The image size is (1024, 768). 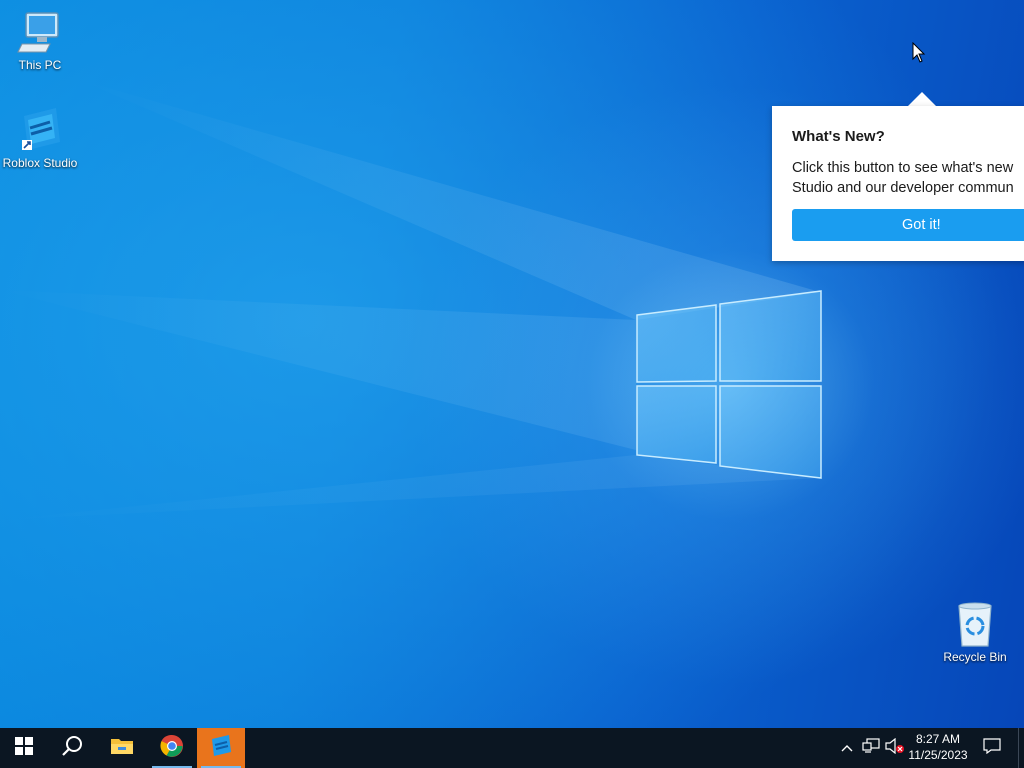 I want to click on recycle-bin-icon, so click(x=975, y=624).